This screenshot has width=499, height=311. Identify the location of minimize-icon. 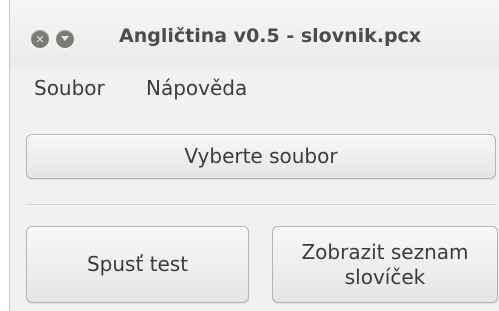
(65, 39).